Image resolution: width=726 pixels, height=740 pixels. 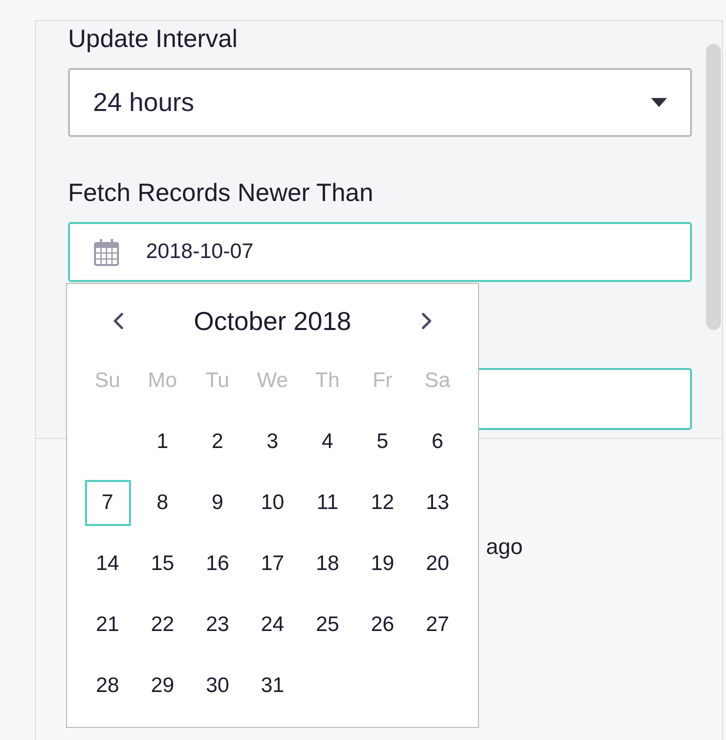 I want to click on calendar-day: 20, so click(x=437, y=563).